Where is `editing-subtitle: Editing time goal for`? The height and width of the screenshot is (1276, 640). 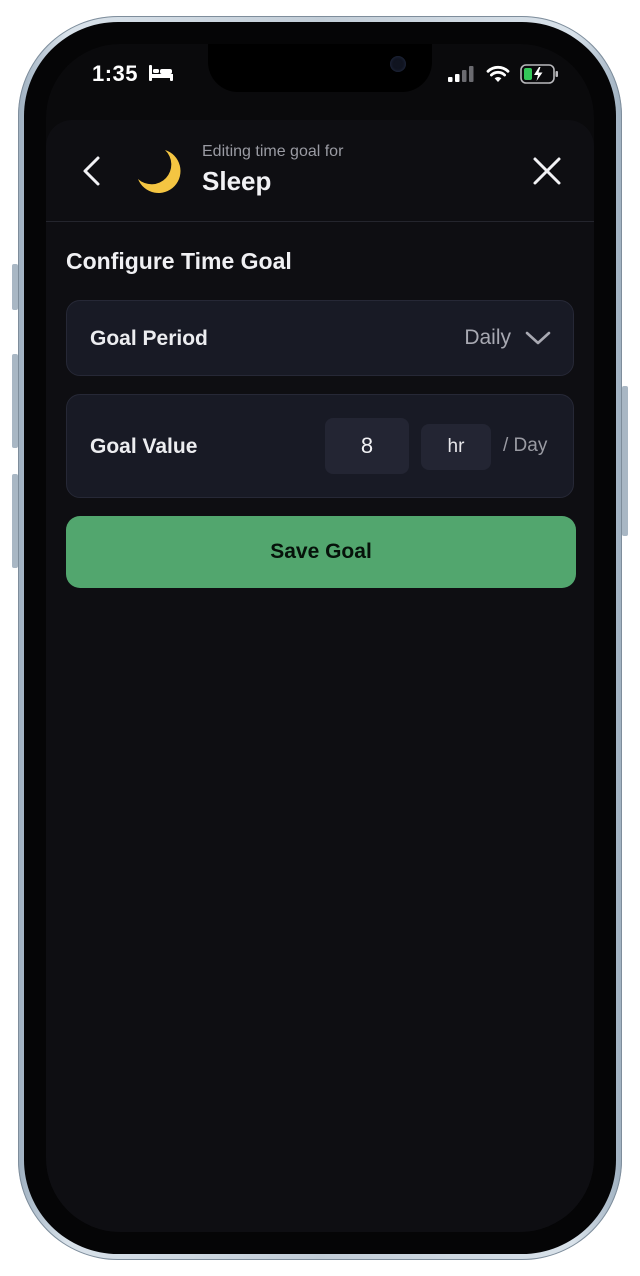 editing-subtitle: Editing time goal for is located at coordinates (273, 151).